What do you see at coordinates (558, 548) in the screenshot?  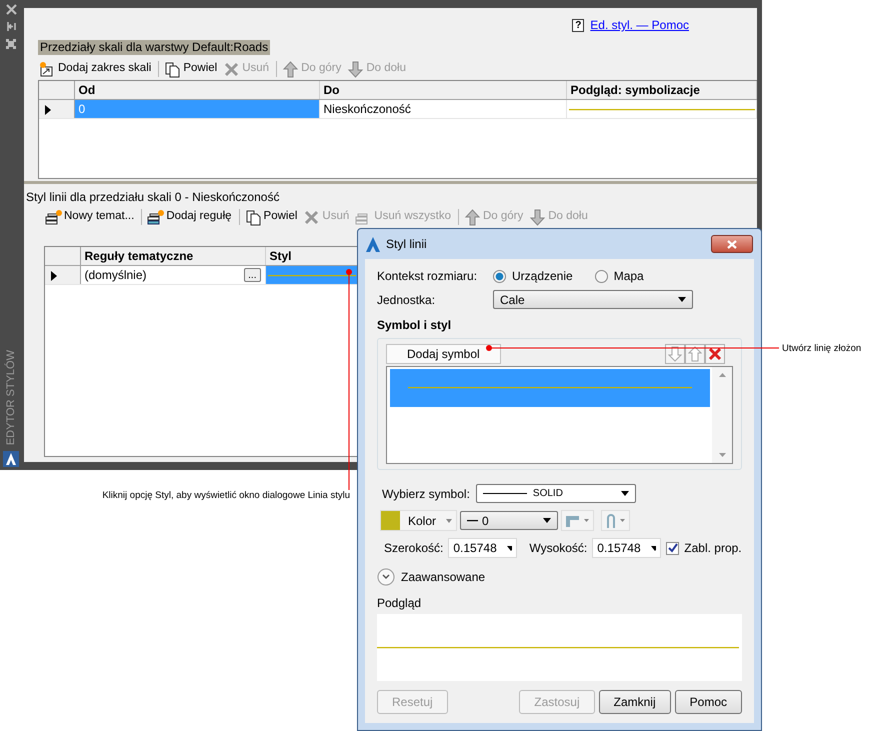 I see `field-label: Wysokość:` at bounding box center [558, 548].